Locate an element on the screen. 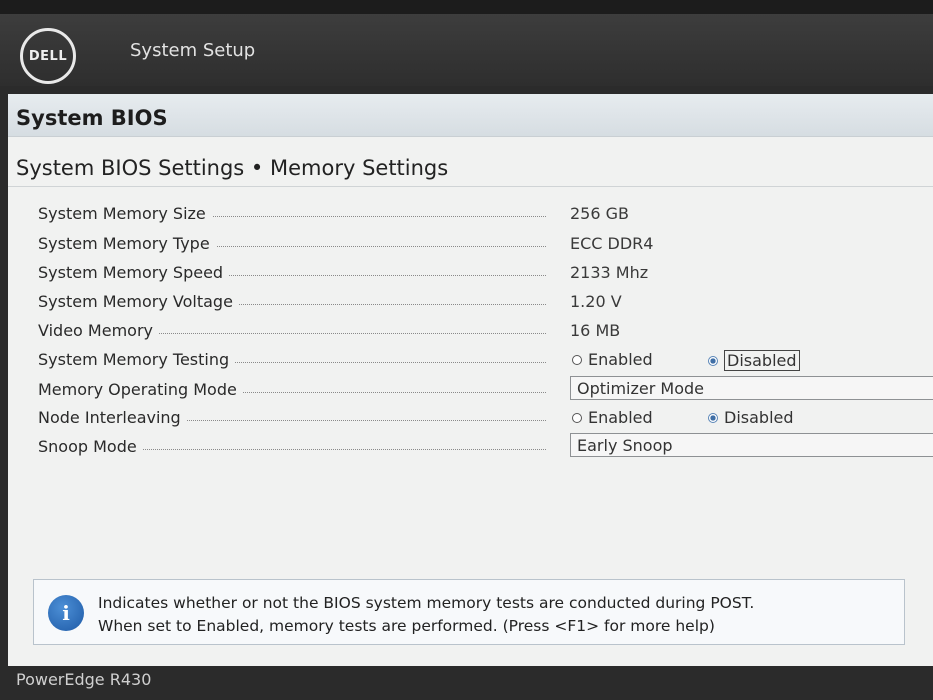  app-header: DELL System Setup is located at coordinates (466, 50).